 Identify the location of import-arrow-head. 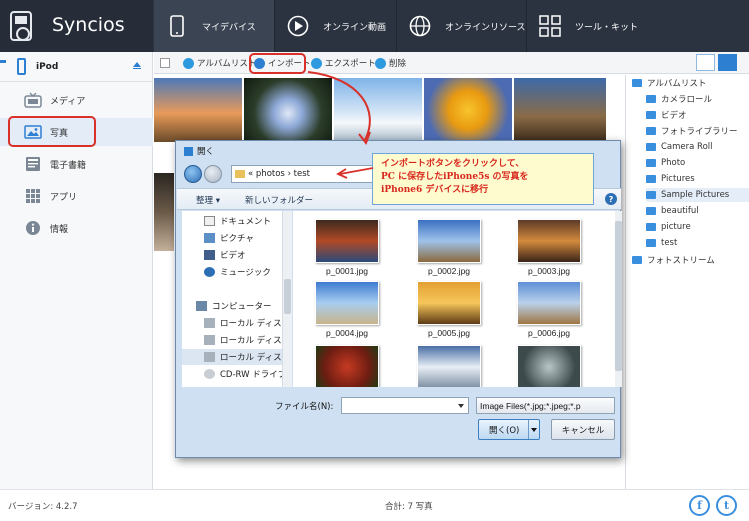
(364, 138).